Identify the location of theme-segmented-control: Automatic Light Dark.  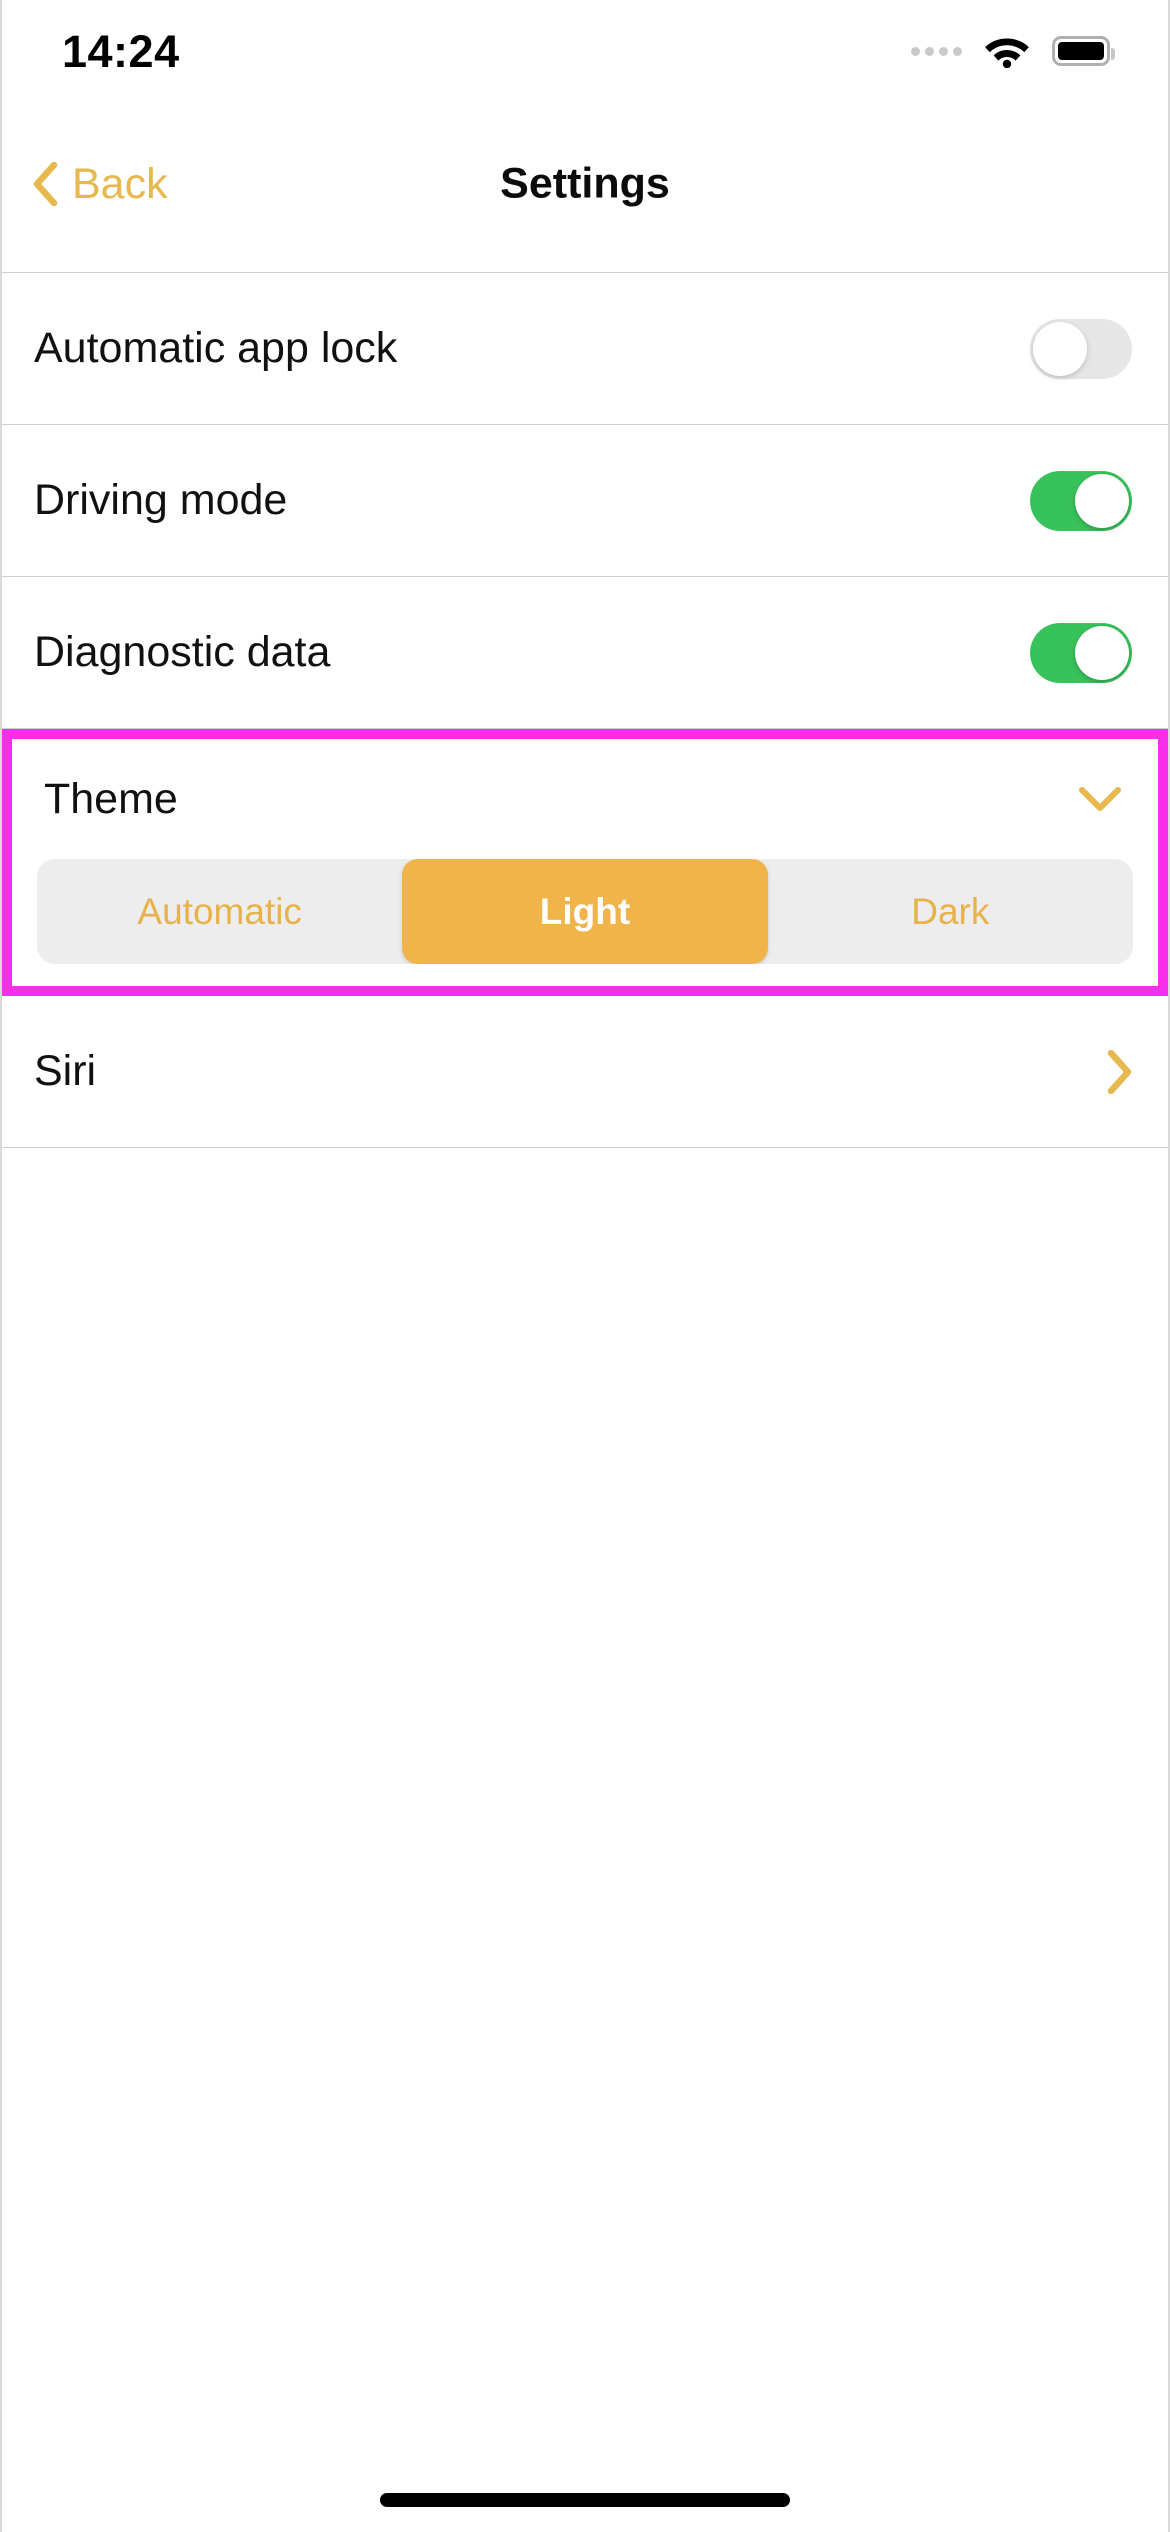
(585, 911).